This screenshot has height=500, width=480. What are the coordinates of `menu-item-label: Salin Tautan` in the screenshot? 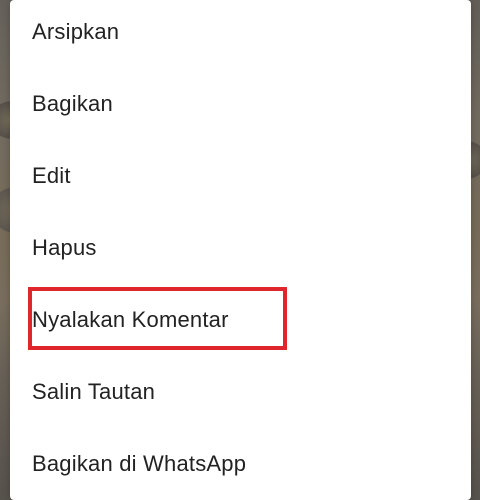 It's located at (94, 391).